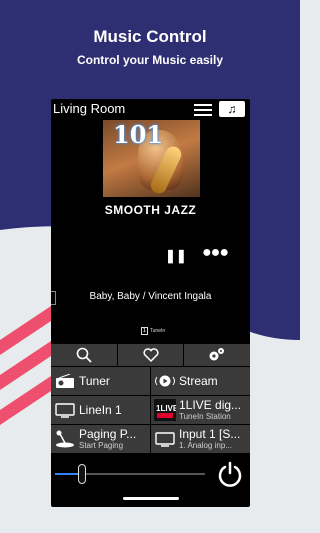 The height and width of the screenshot is (533, 320). I want to click on 1live-logo-icon: 1LIVE, so click(165, 410).